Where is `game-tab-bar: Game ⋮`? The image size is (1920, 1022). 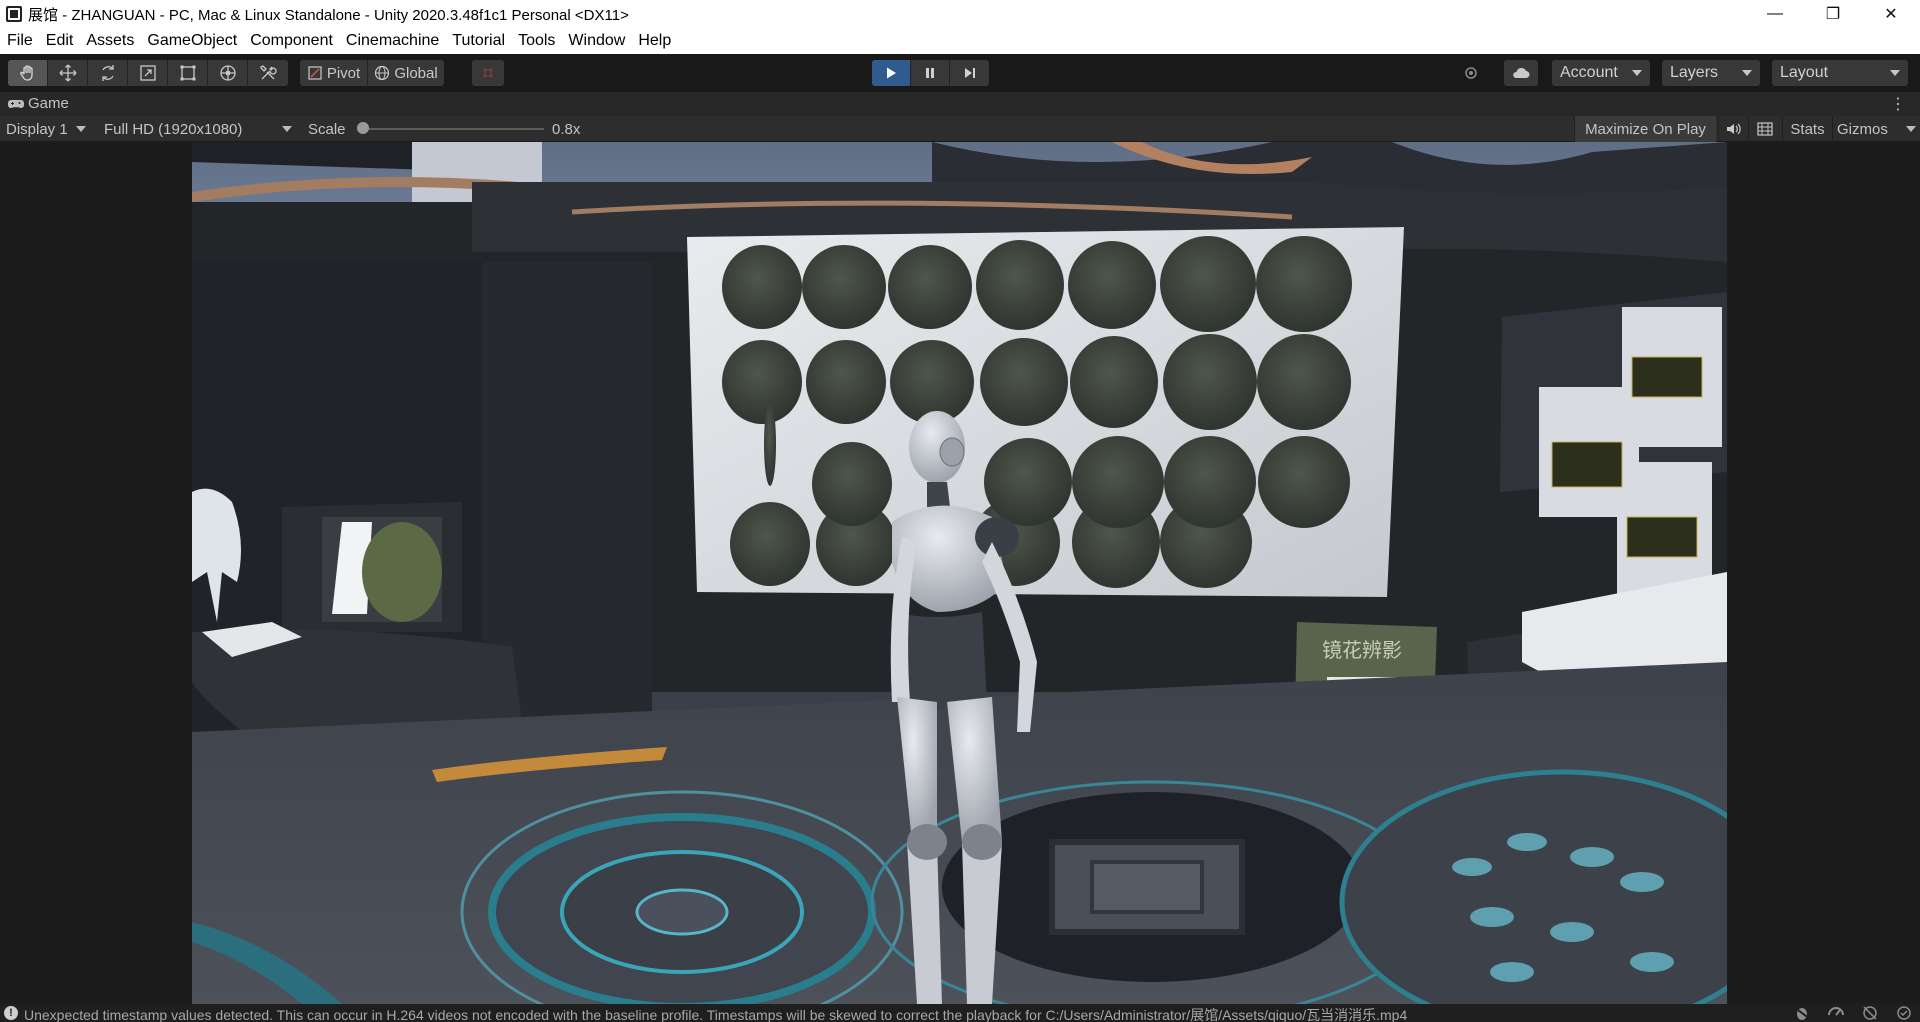
game-tab-bar: Game ⋮ is located at coordinates (960, 104).